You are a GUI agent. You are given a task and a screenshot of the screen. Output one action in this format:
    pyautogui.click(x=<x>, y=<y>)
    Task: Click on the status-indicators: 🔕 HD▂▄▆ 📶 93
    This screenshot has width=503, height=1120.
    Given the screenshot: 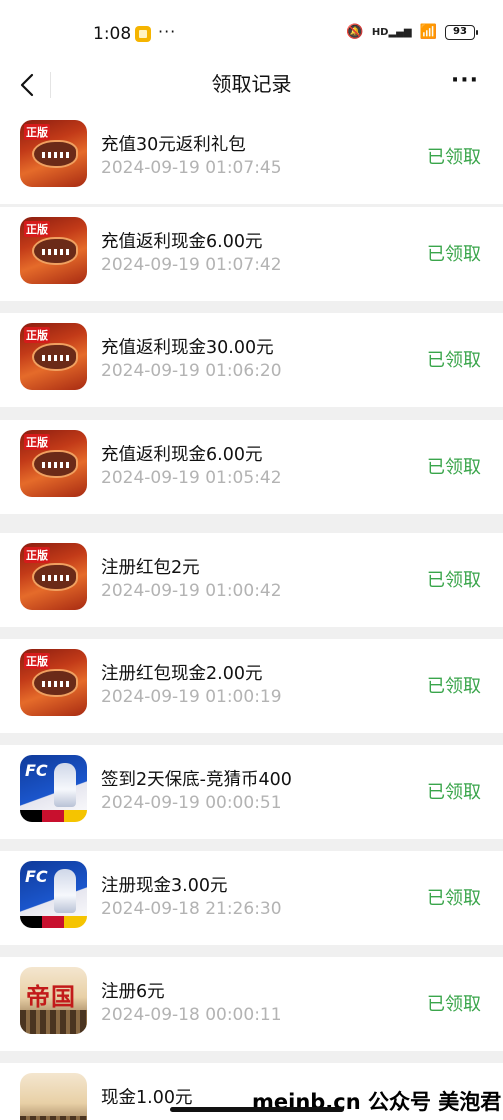 What is the action you would take?
    pyautogui.click(x=412, y=32)
    